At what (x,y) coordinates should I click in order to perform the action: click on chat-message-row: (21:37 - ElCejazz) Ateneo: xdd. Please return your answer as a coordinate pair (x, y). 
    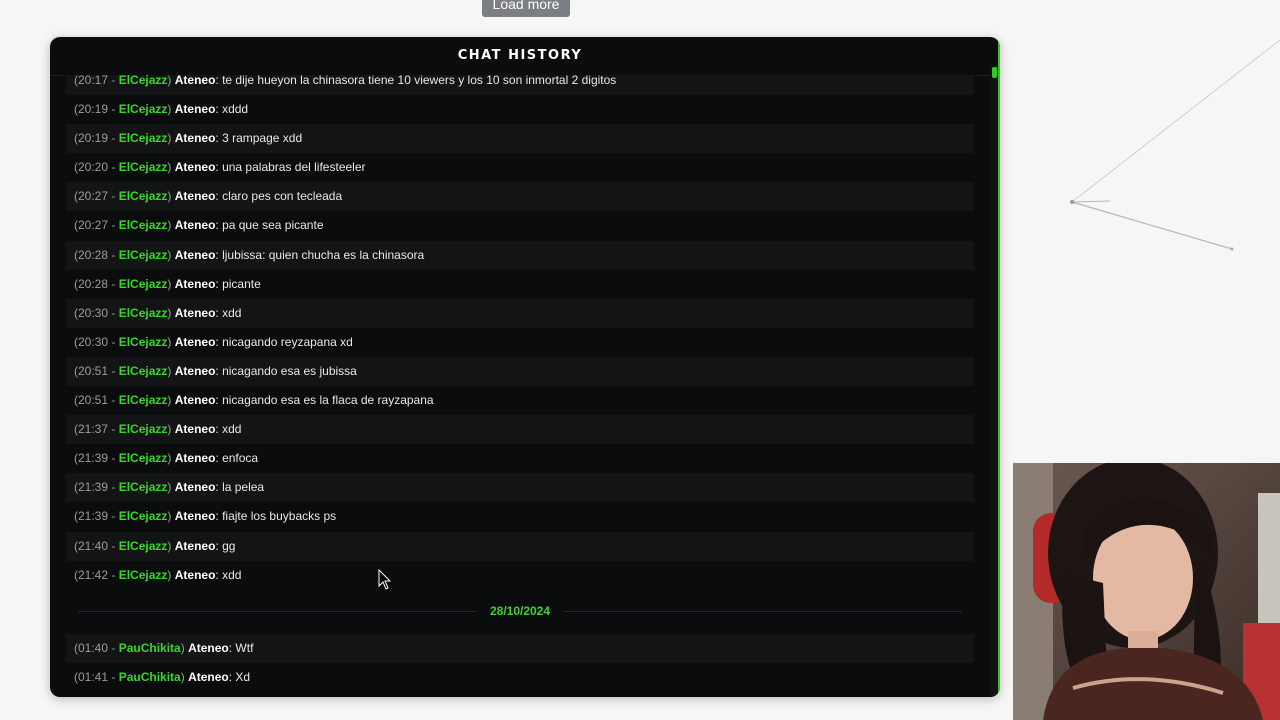
    Looking at the image, I should click on (520, 430).